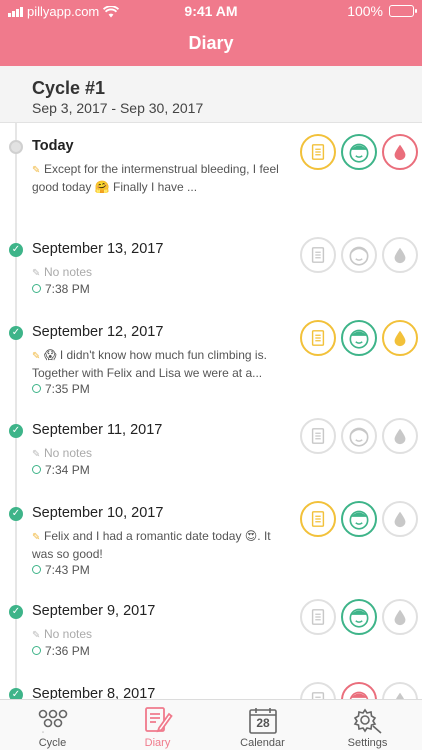 This screenshot has width=422, height=750. What do you see at coordinates (61, 651) in the screenshot?
I see `entry-time: 7:36 PM` at bounding box center [61, 651].